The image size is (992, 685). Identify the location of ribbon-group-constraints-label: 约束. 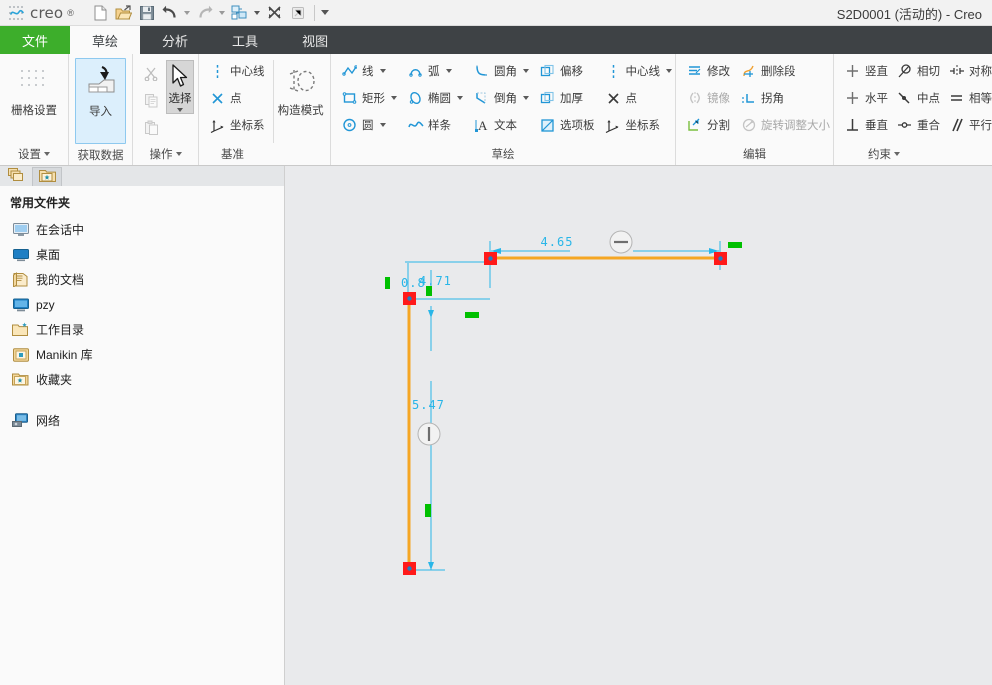
(913, 154).